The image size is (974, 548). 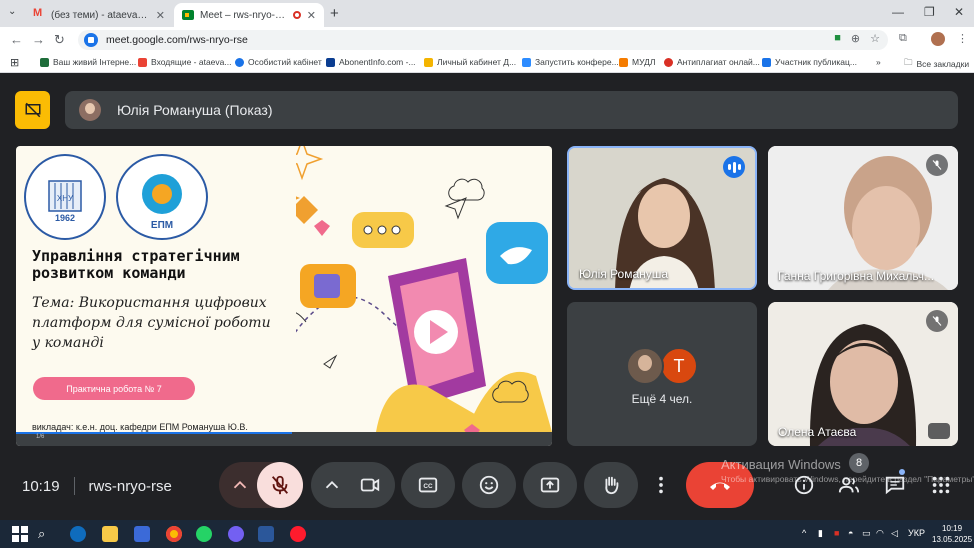 What do you see at coordinates (959, 12) in the screenshot?
I see `close-window-icon: ✕` at bounding box center [959, 12].